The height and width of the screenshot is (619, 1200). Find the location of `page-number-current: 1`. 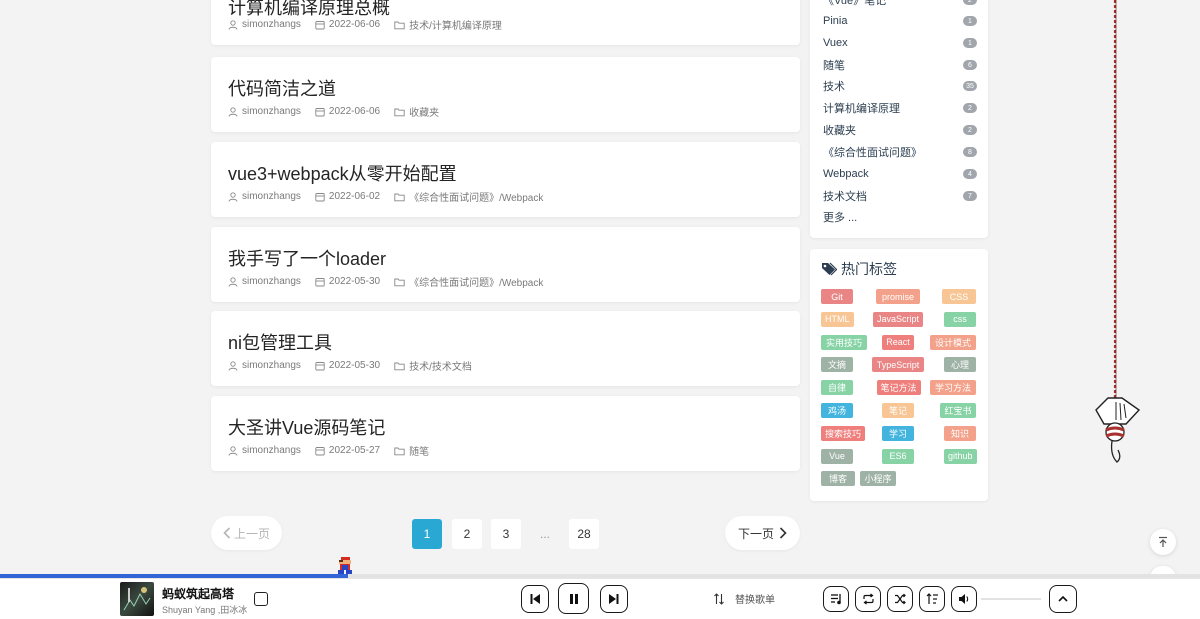

page-number-current: 1 is located at coordinates (427, 534).